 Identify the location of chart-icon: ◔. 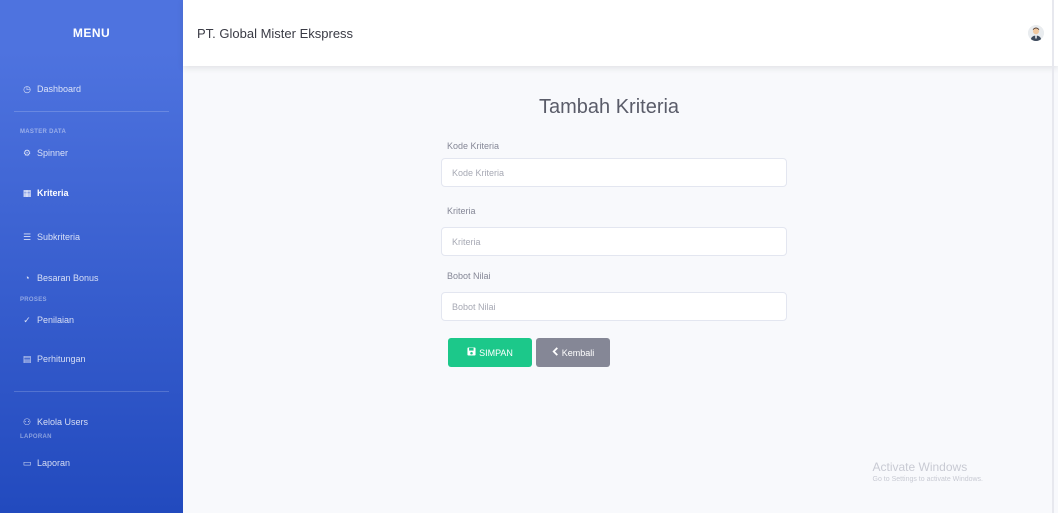
(27, 277).